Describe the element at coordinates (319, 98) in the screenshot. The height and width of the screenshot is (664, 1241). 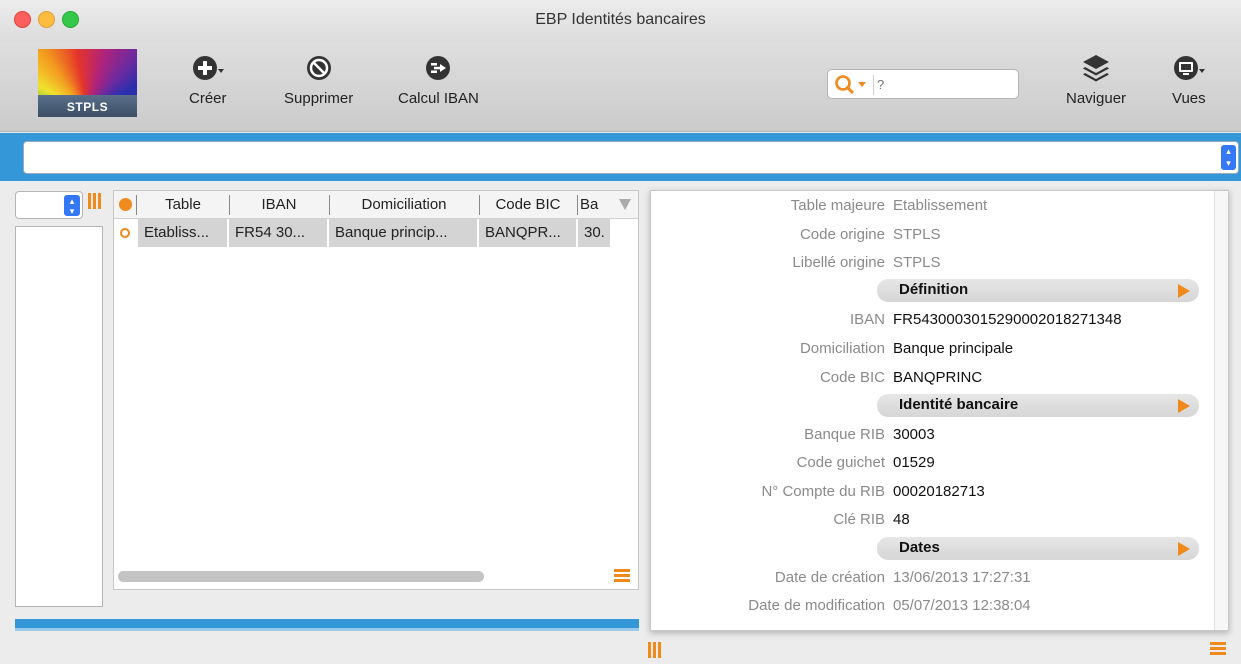
I see `delete-label: Supprimer` at that location.